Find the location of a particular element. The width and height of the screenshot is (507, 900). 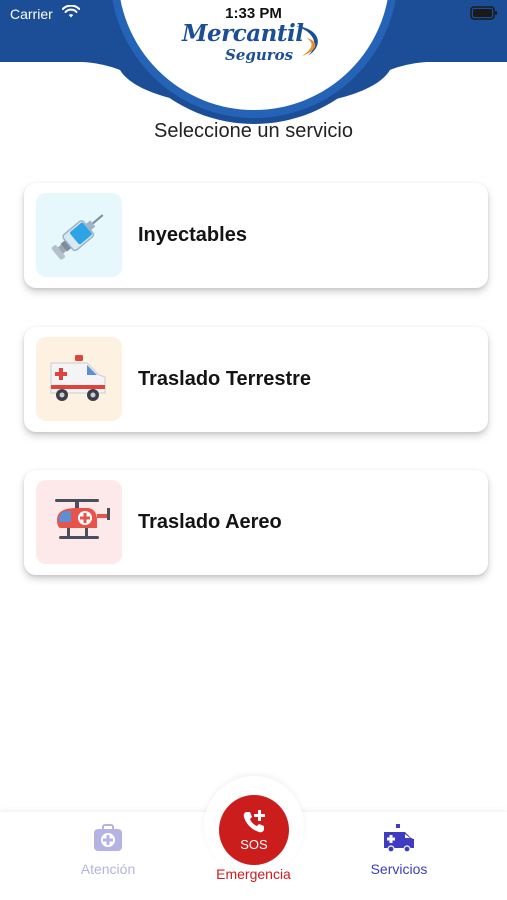

service-label: Traslado Terrestre is located at coordinates (225, 379).